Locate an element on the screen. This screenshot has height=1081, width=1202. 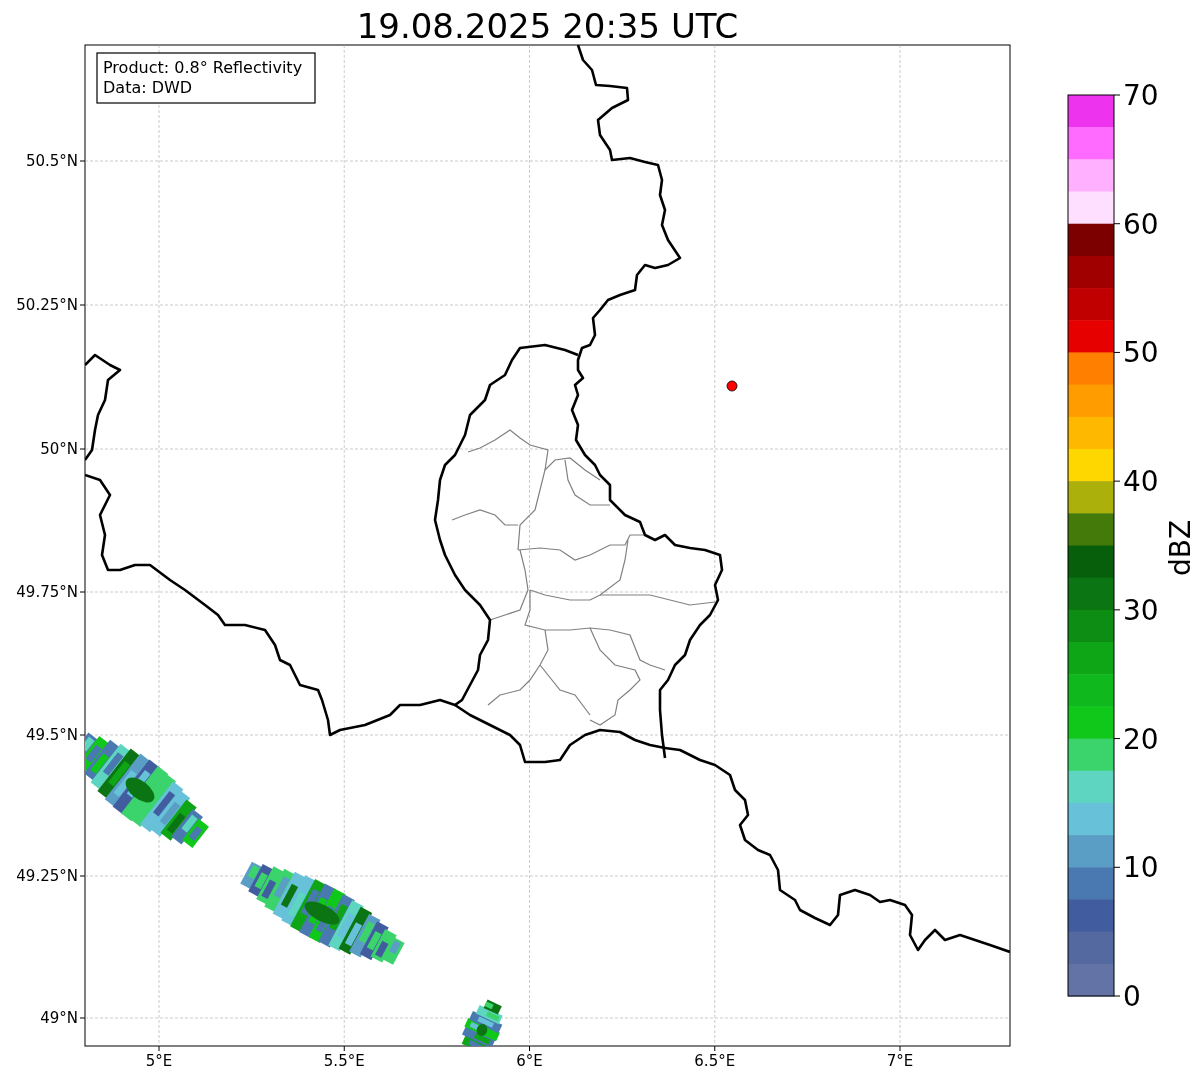
info-text: Product: 0.8° Reflectivity is located at coordinates (203, 67).